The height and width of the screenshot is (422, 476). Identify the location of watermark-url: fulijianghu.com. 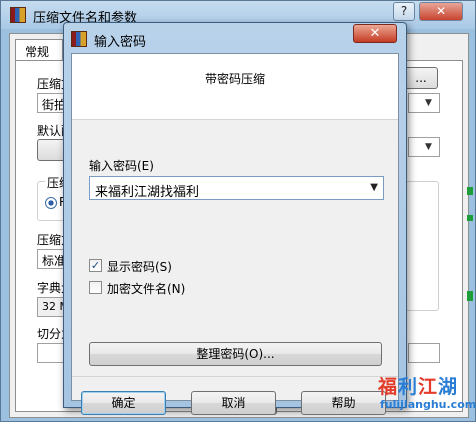
(428, 404).